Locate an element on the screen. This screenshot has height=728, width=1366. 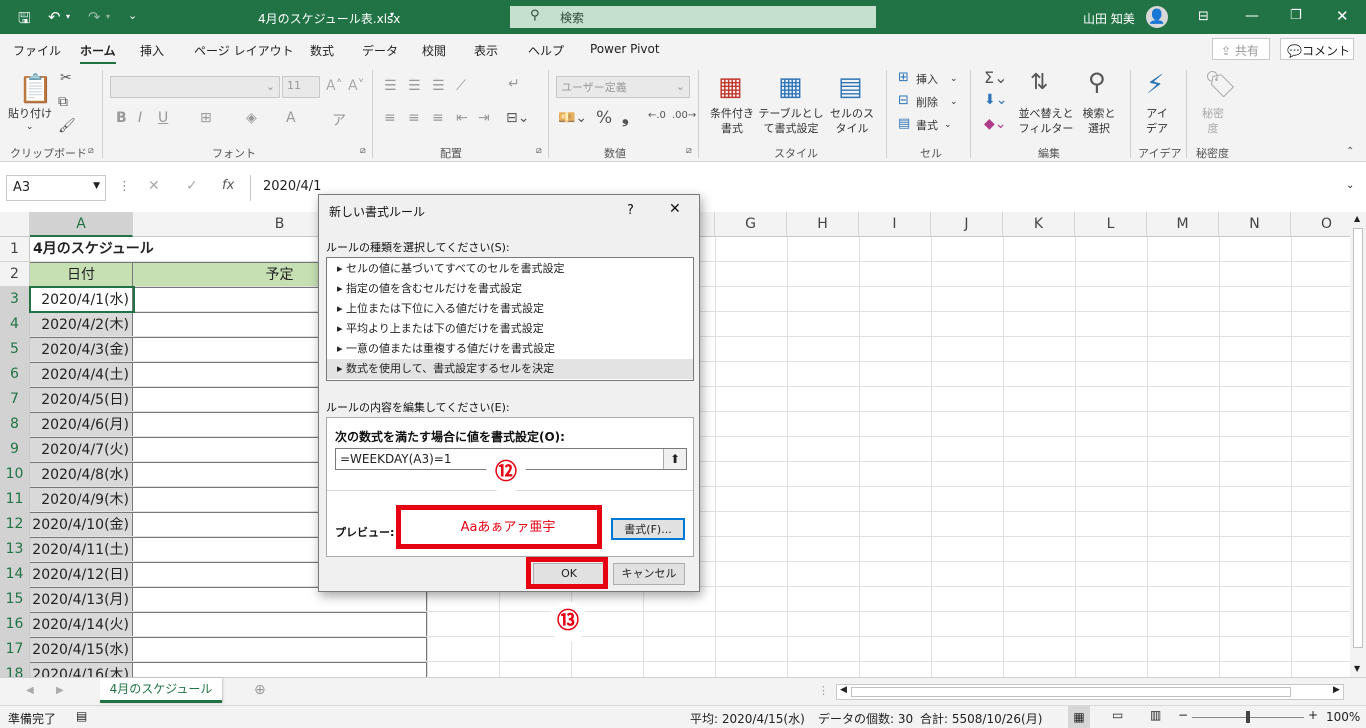
zoom-level: 100% is located at coordinates (1343, 717).